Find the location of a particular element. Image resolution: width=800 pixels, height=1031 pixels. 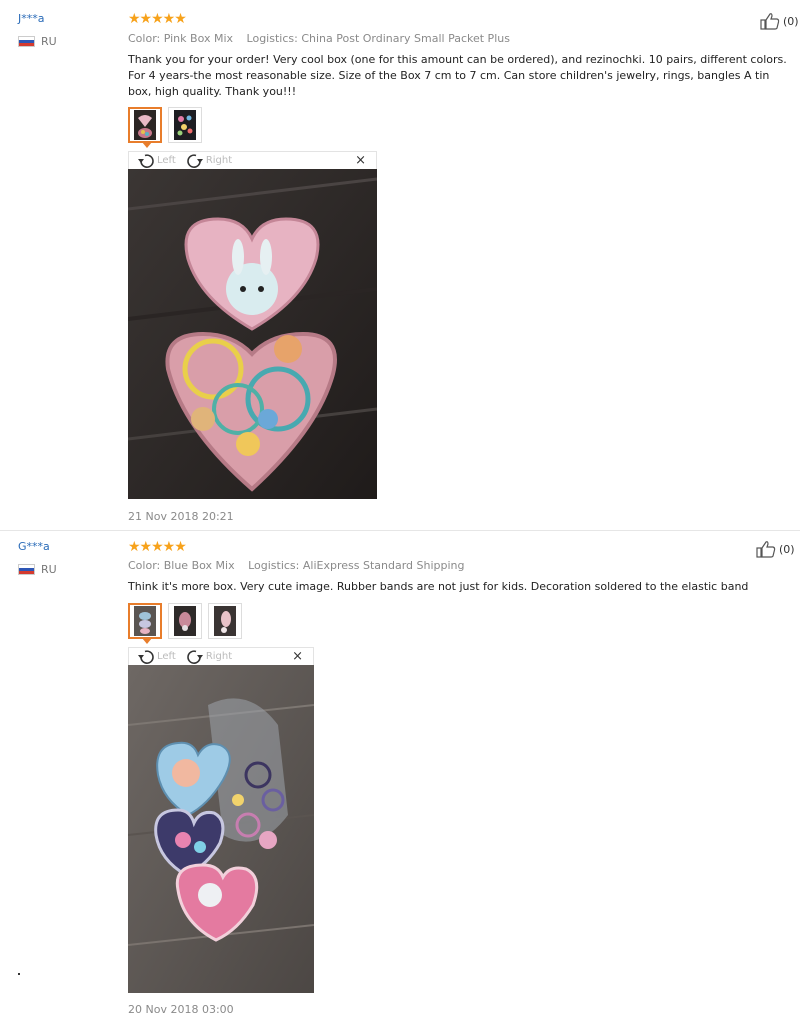

color-value: Pink Box Mix is located at coordinates (198, 38).